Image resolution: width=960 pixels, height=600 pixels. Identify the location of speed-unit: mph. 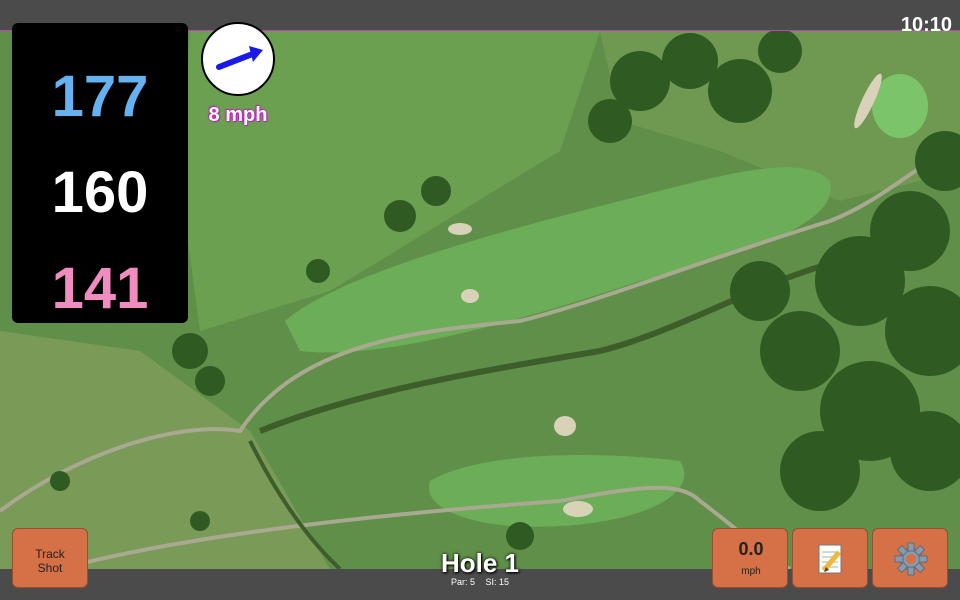
(751, 571).